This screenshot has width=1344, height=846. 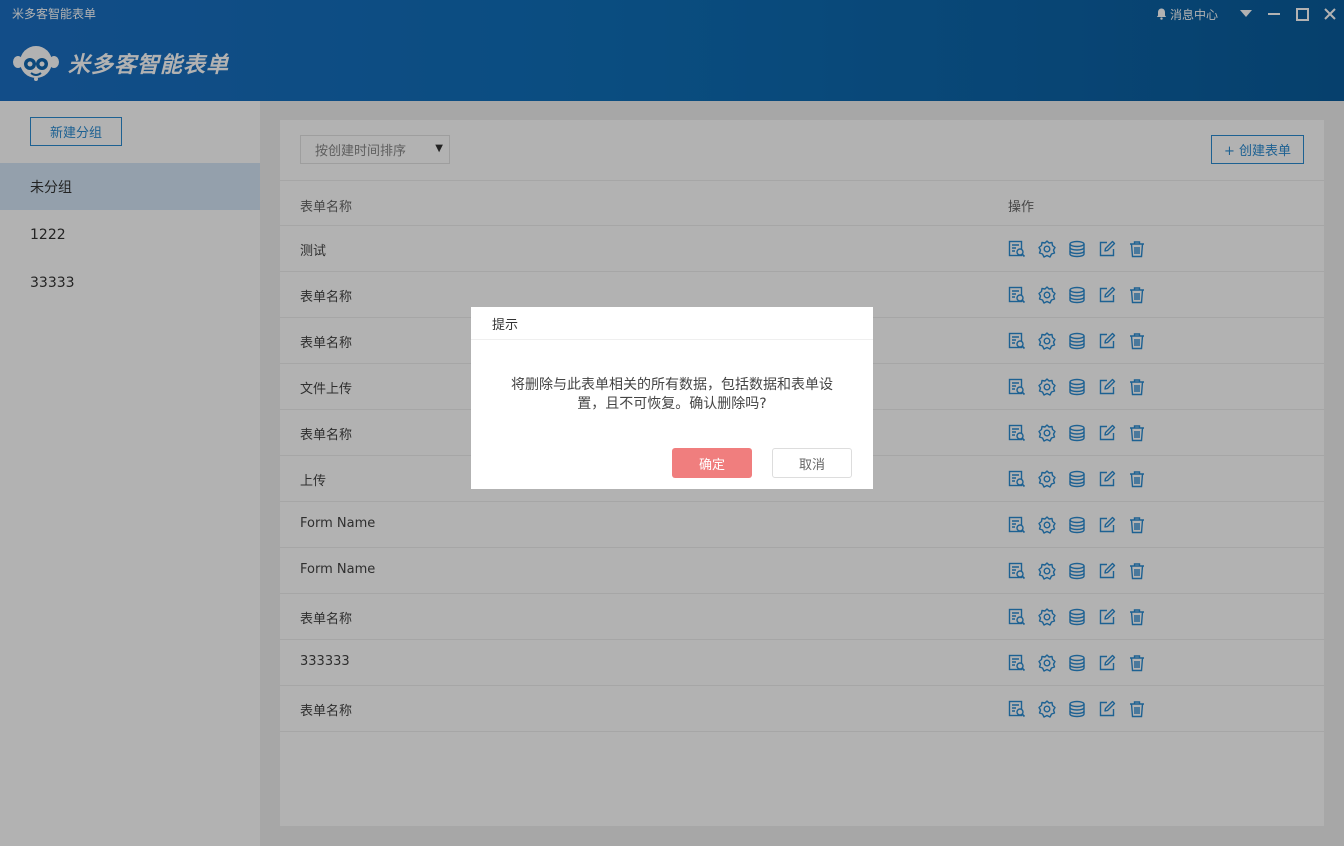 I want to click on dialog-message: 将删除与此表单相关的所有数据，包括数据和表单设置，且不可恢复。确认删除吗?, so click(x=672, y=394).